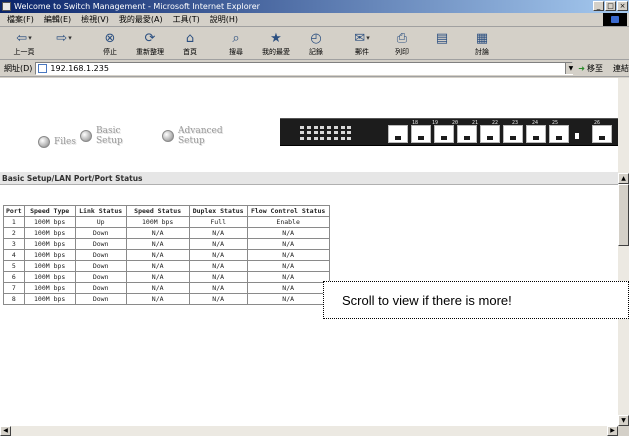 The width and height of the screenshot is (629, 436). What do you see at coordinates (482, 52) in the screenshot?
I see `discuss-label: 討論` at bounding box center [482, 52].